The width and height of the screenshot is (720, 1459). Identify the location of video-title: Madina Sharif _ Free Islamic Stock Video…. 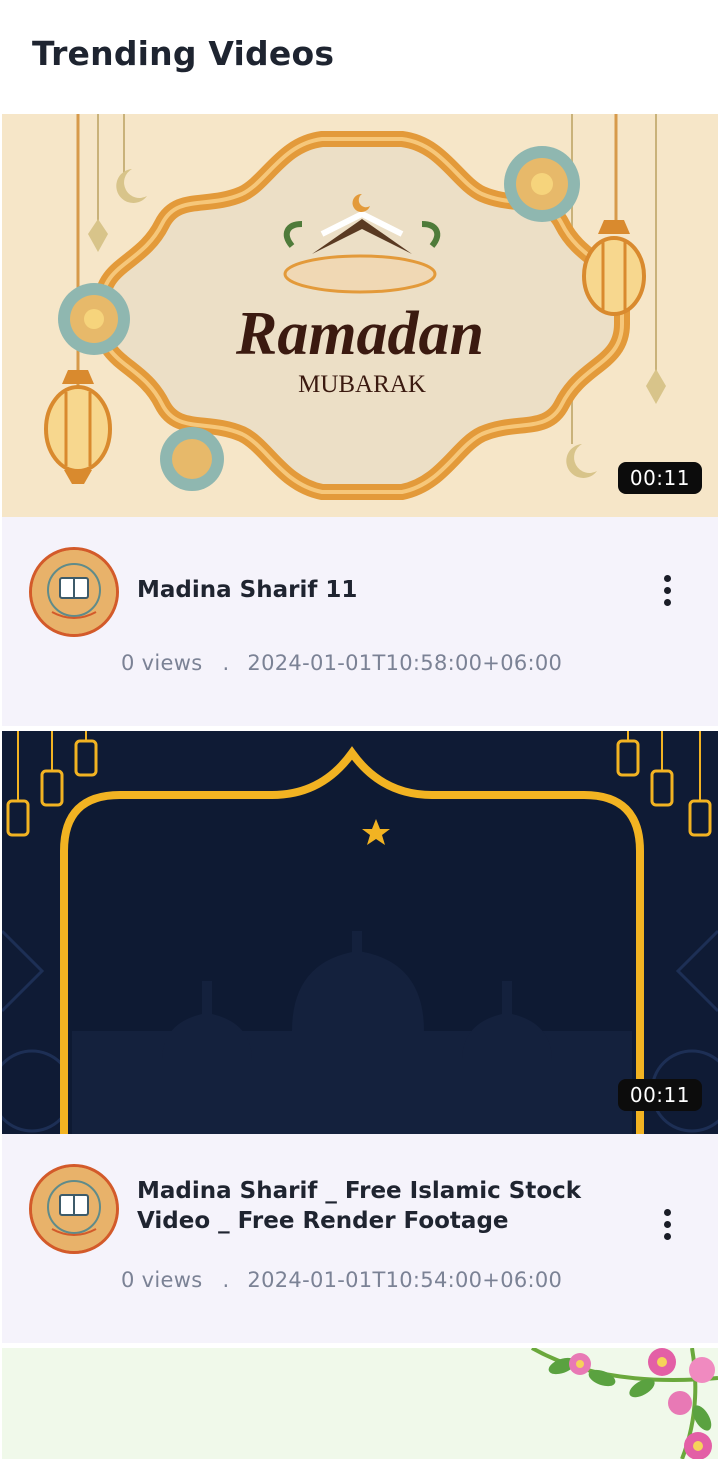
(372, 1206).